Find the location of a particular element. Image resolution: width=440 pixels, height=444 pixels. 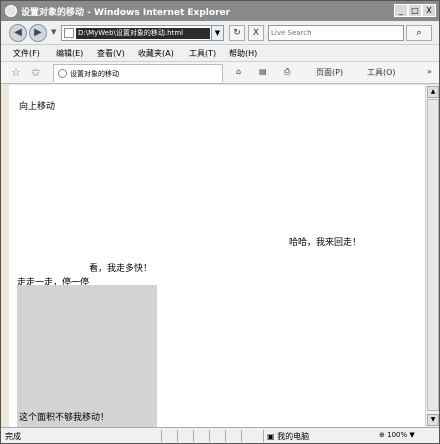

tab-page-icon is located at coordinates (62, 73).